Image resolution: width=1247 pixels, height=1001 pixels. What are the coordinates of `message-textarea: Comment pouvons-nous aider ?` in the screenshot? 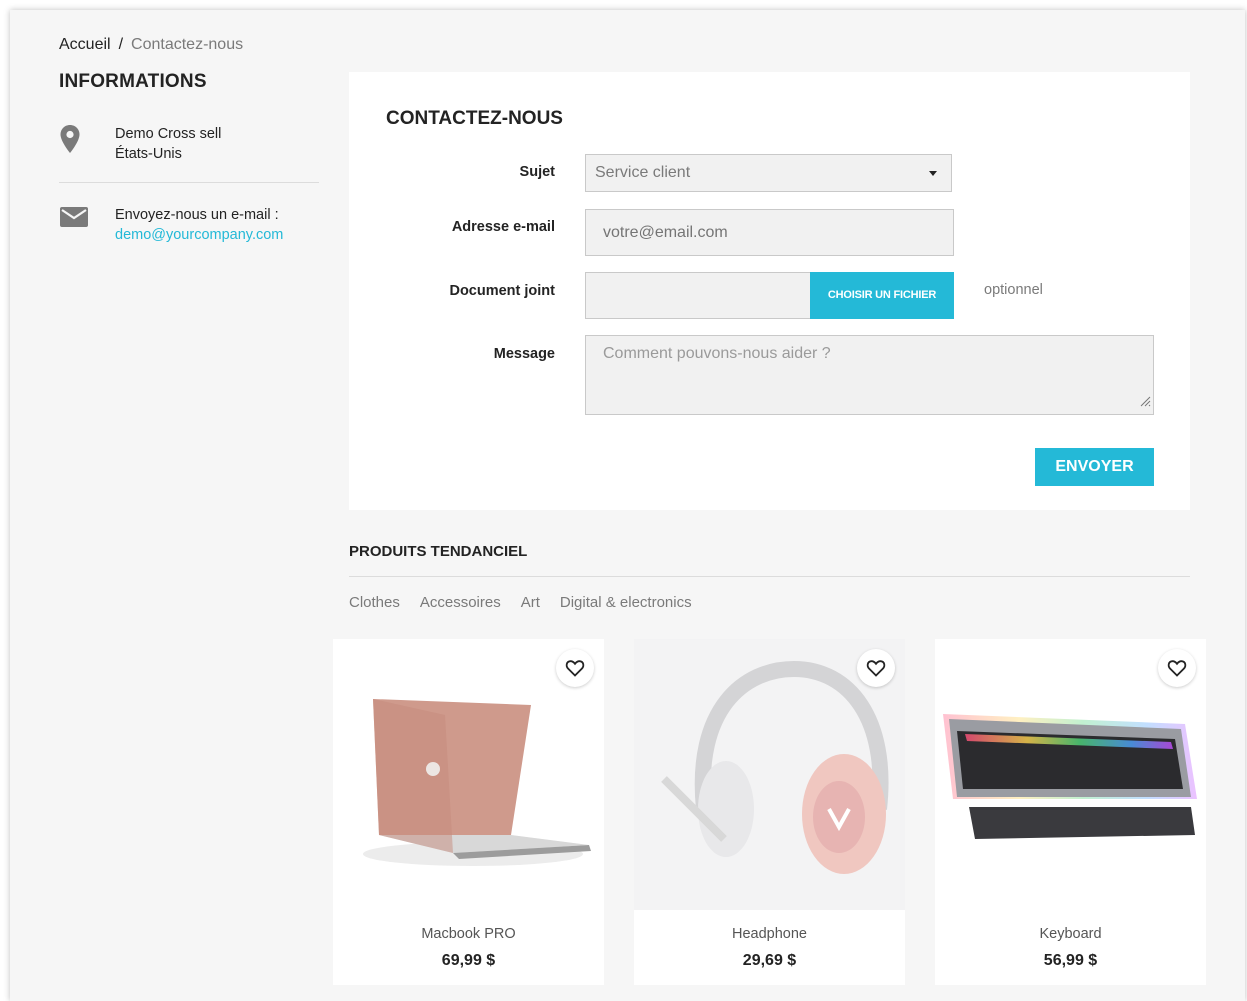 It's located at (869, 375).